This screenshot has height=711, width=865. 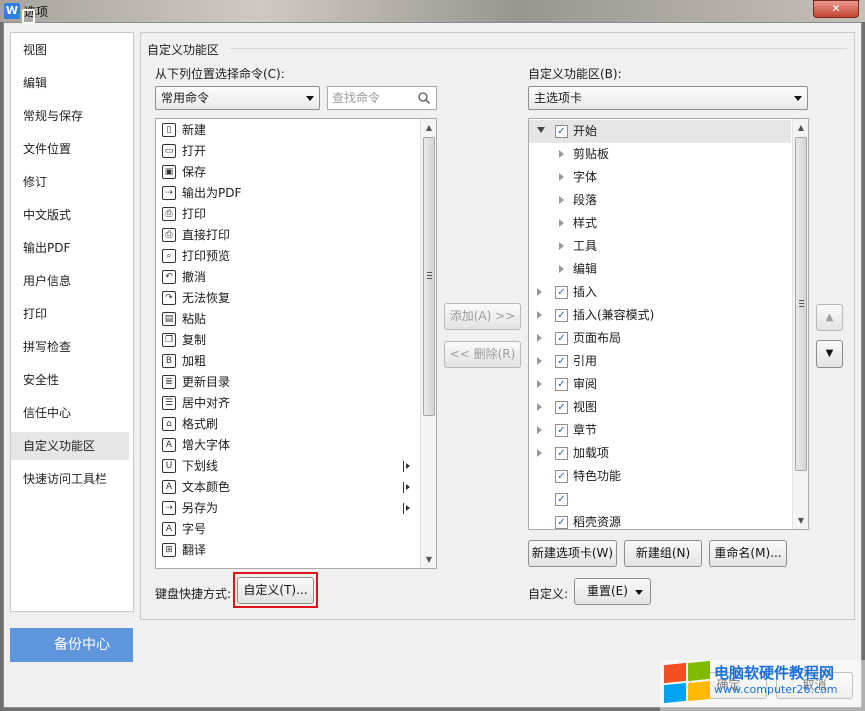 What do you see at coordinates (71, 645) in the screenshot?
I see `backup-center-button: 备份中心` at bounding box center [71, 645].